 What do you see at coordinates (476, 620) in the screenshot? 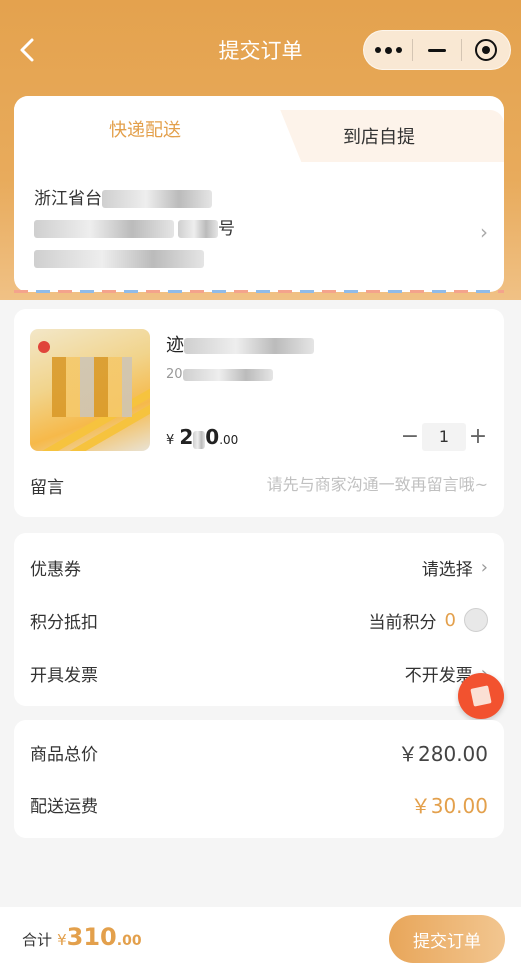
I see `points-radio` at bounding box center [476, 620].